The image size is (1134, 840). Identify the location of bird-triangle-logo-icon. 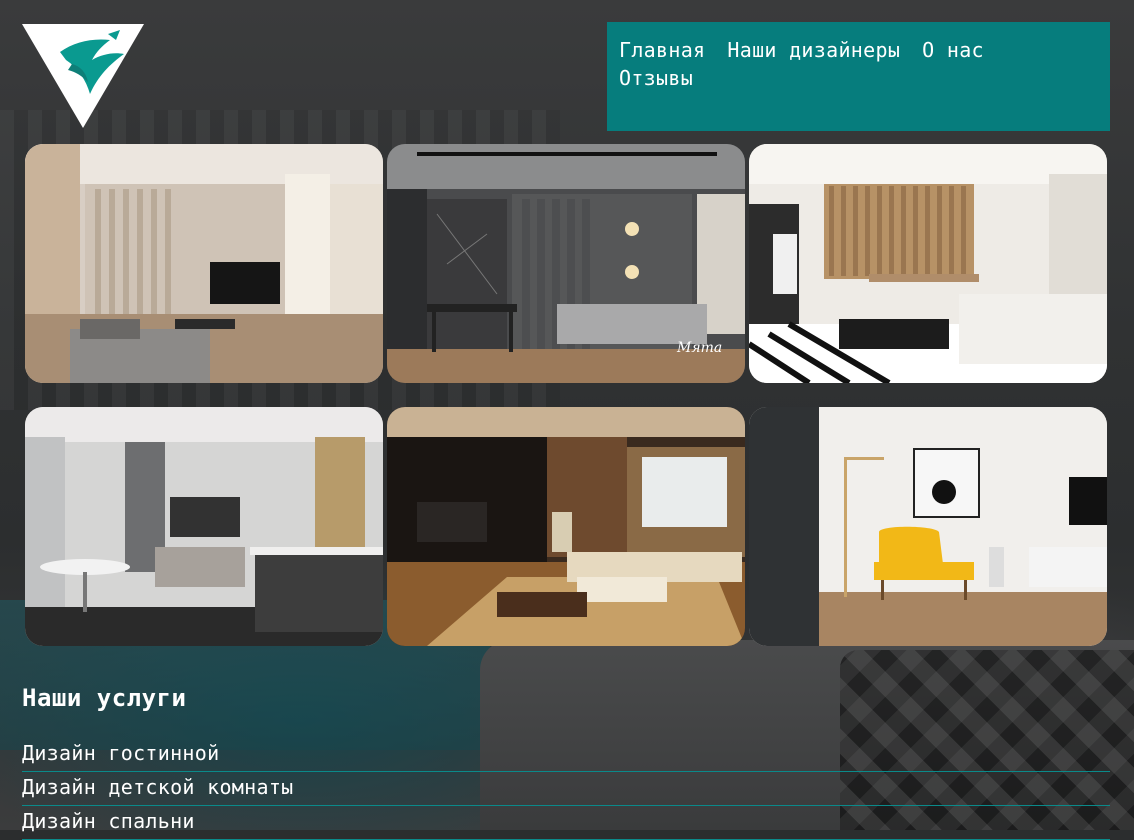
(83, 76).